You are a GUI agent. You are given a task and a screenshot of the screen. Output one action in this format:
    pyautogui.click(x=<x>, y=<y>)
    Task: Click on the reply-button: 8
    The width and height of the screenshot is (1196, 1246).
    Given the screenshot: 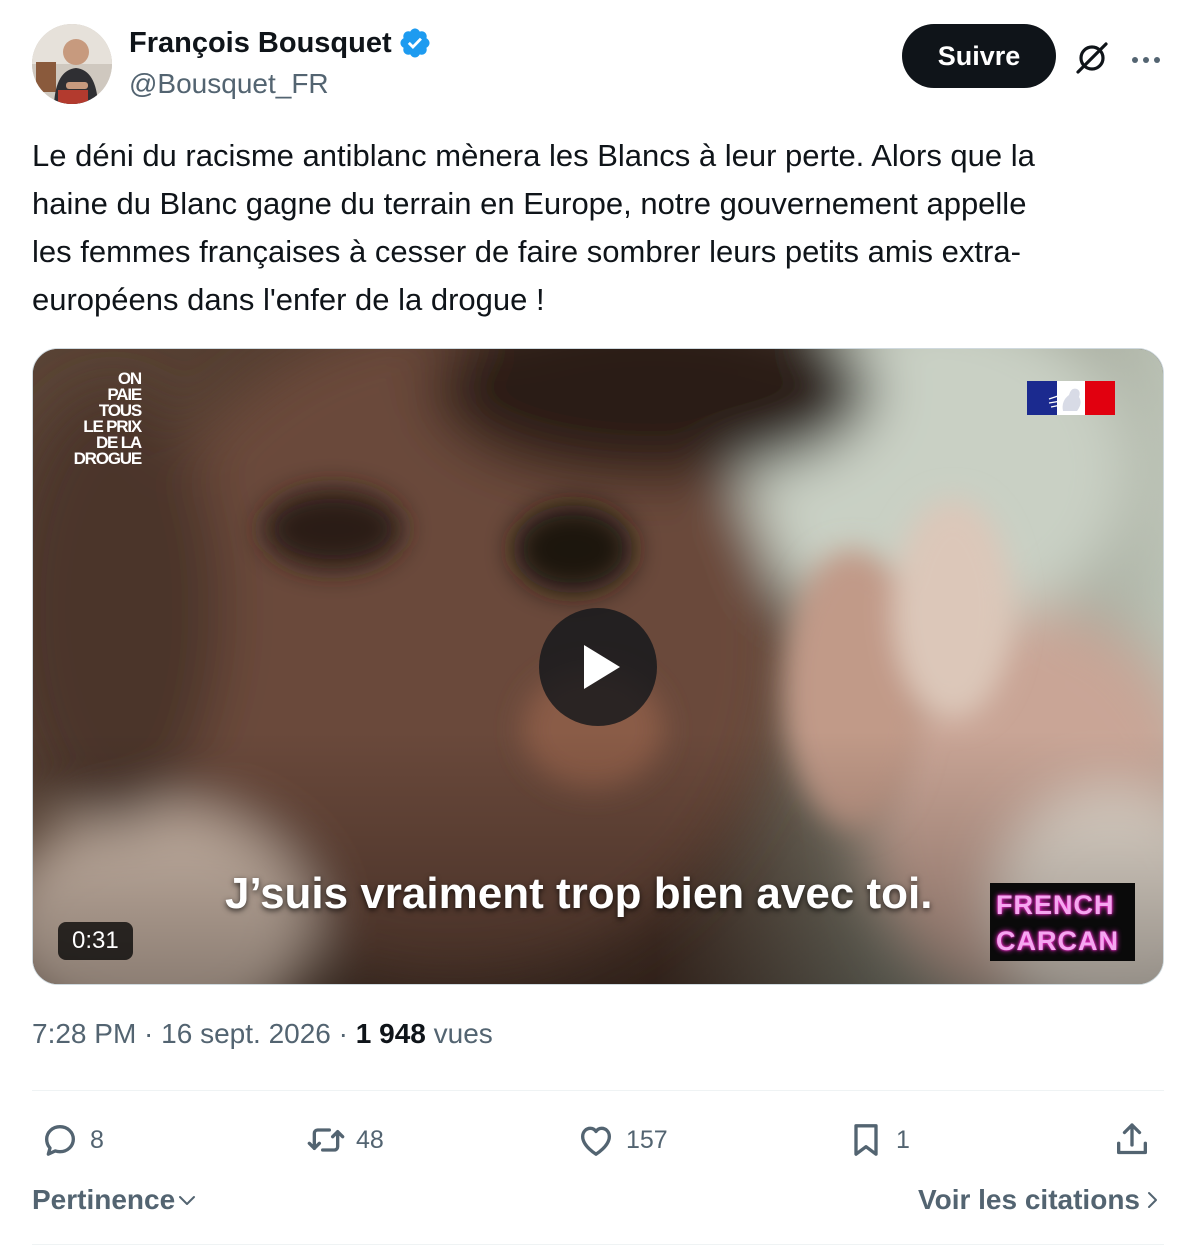 What is the action you would take?
    pyautogui.click(x=72, y=1140)
    